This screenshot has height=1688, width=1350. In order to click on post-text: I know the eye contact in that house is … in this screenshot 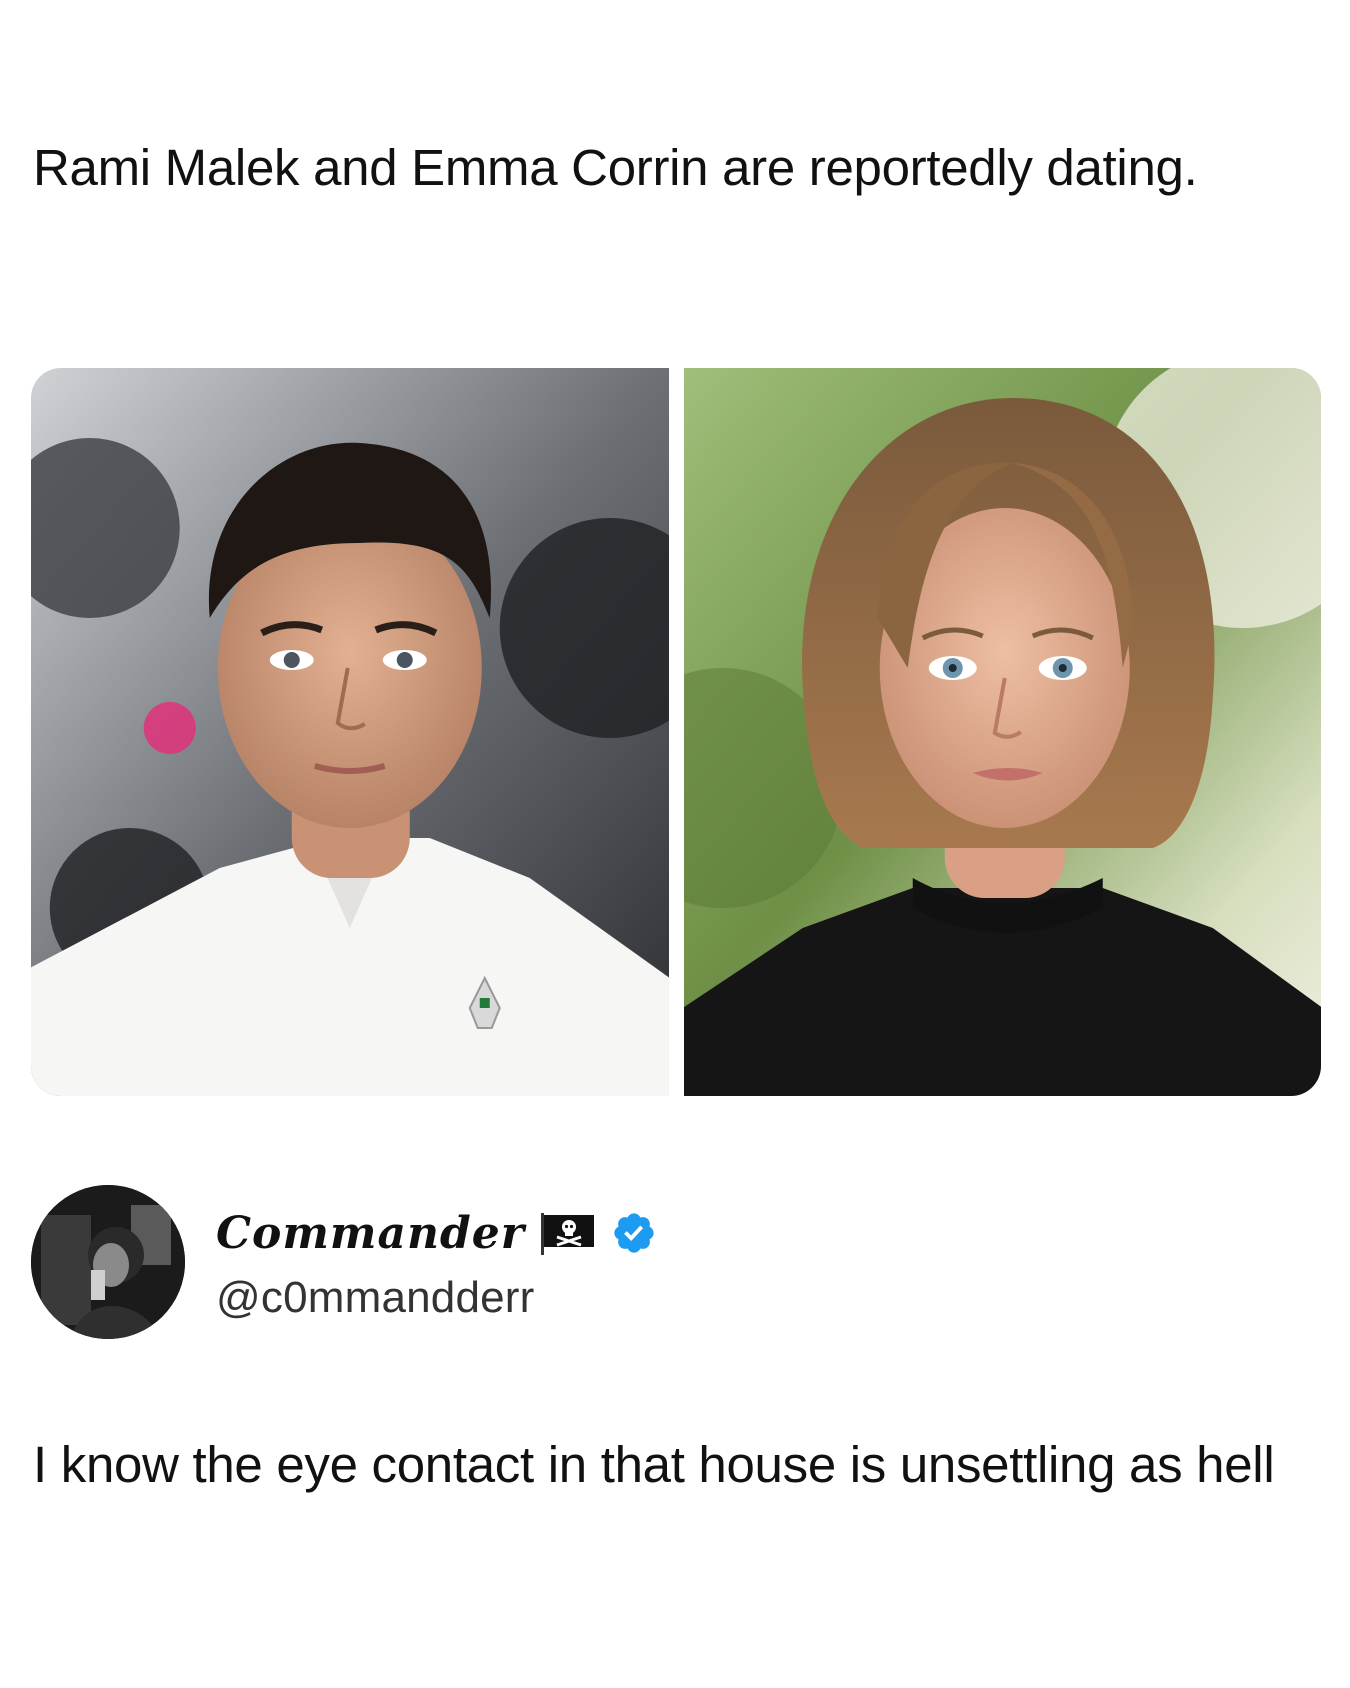, I will do `click(654, 1464)`.